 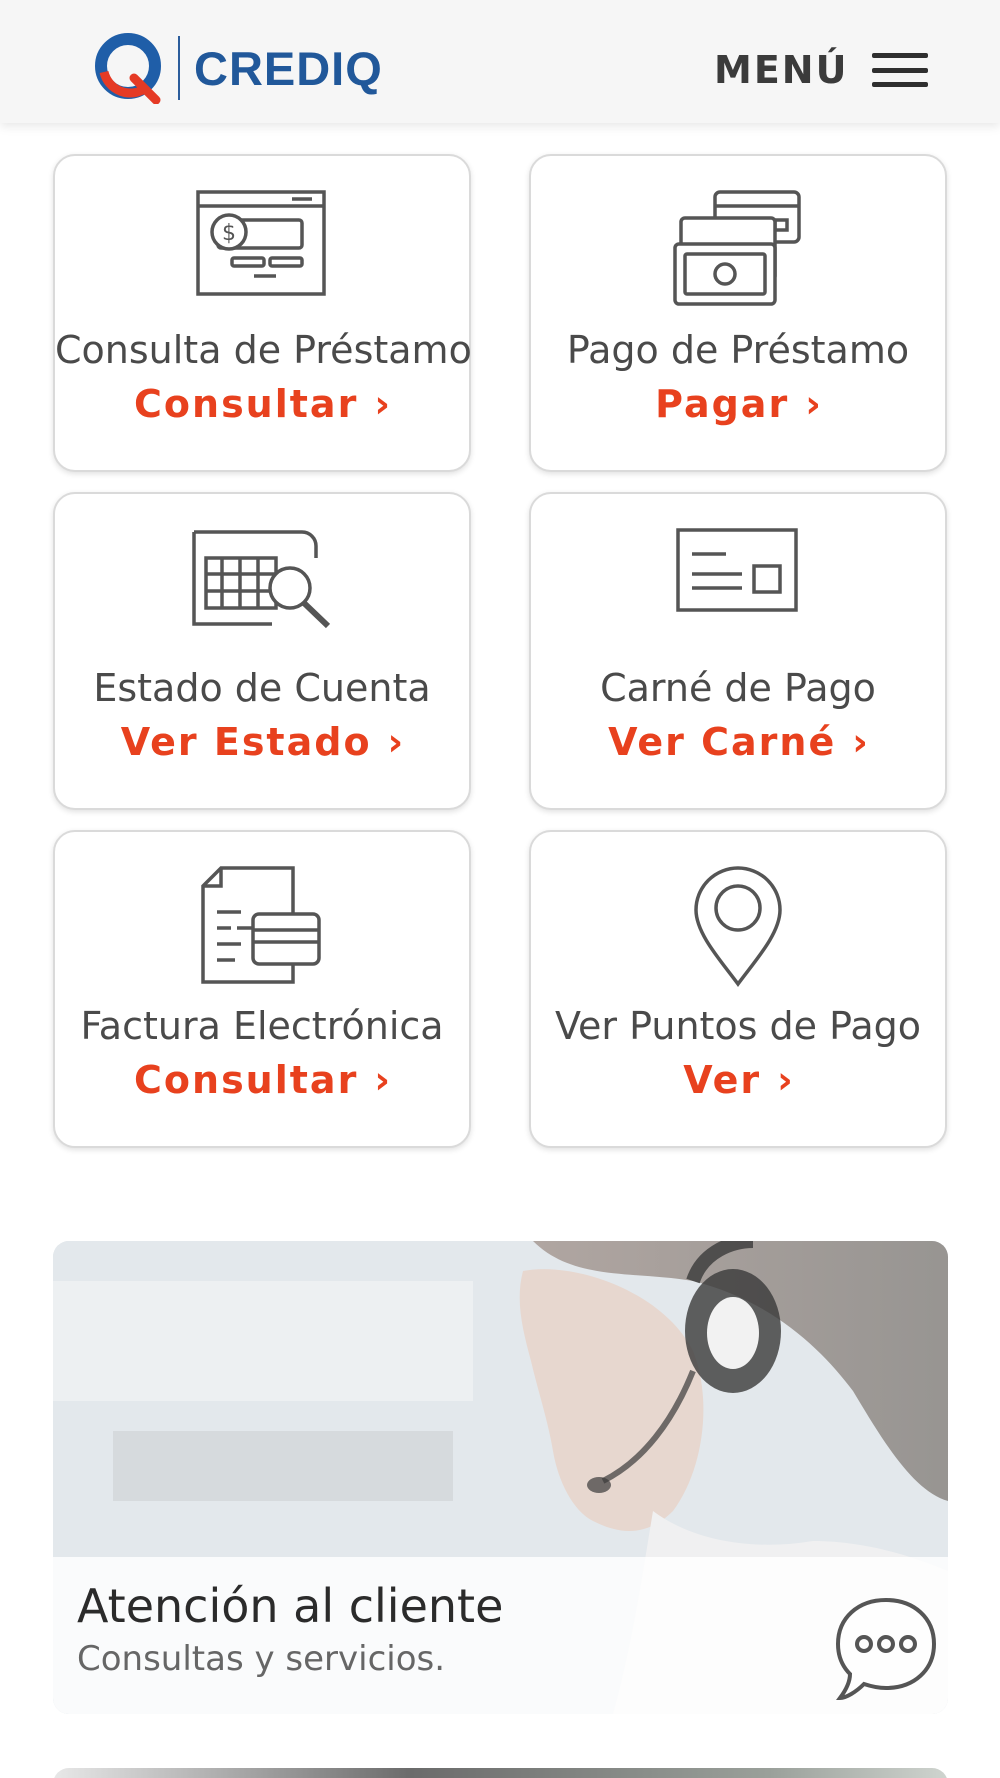 What do you see at coordinates (738, 989) in the screenshot?
I see `card-puntos-pago: Ver Puntos de Pago Ver ›` at bounding box center [738, 989].